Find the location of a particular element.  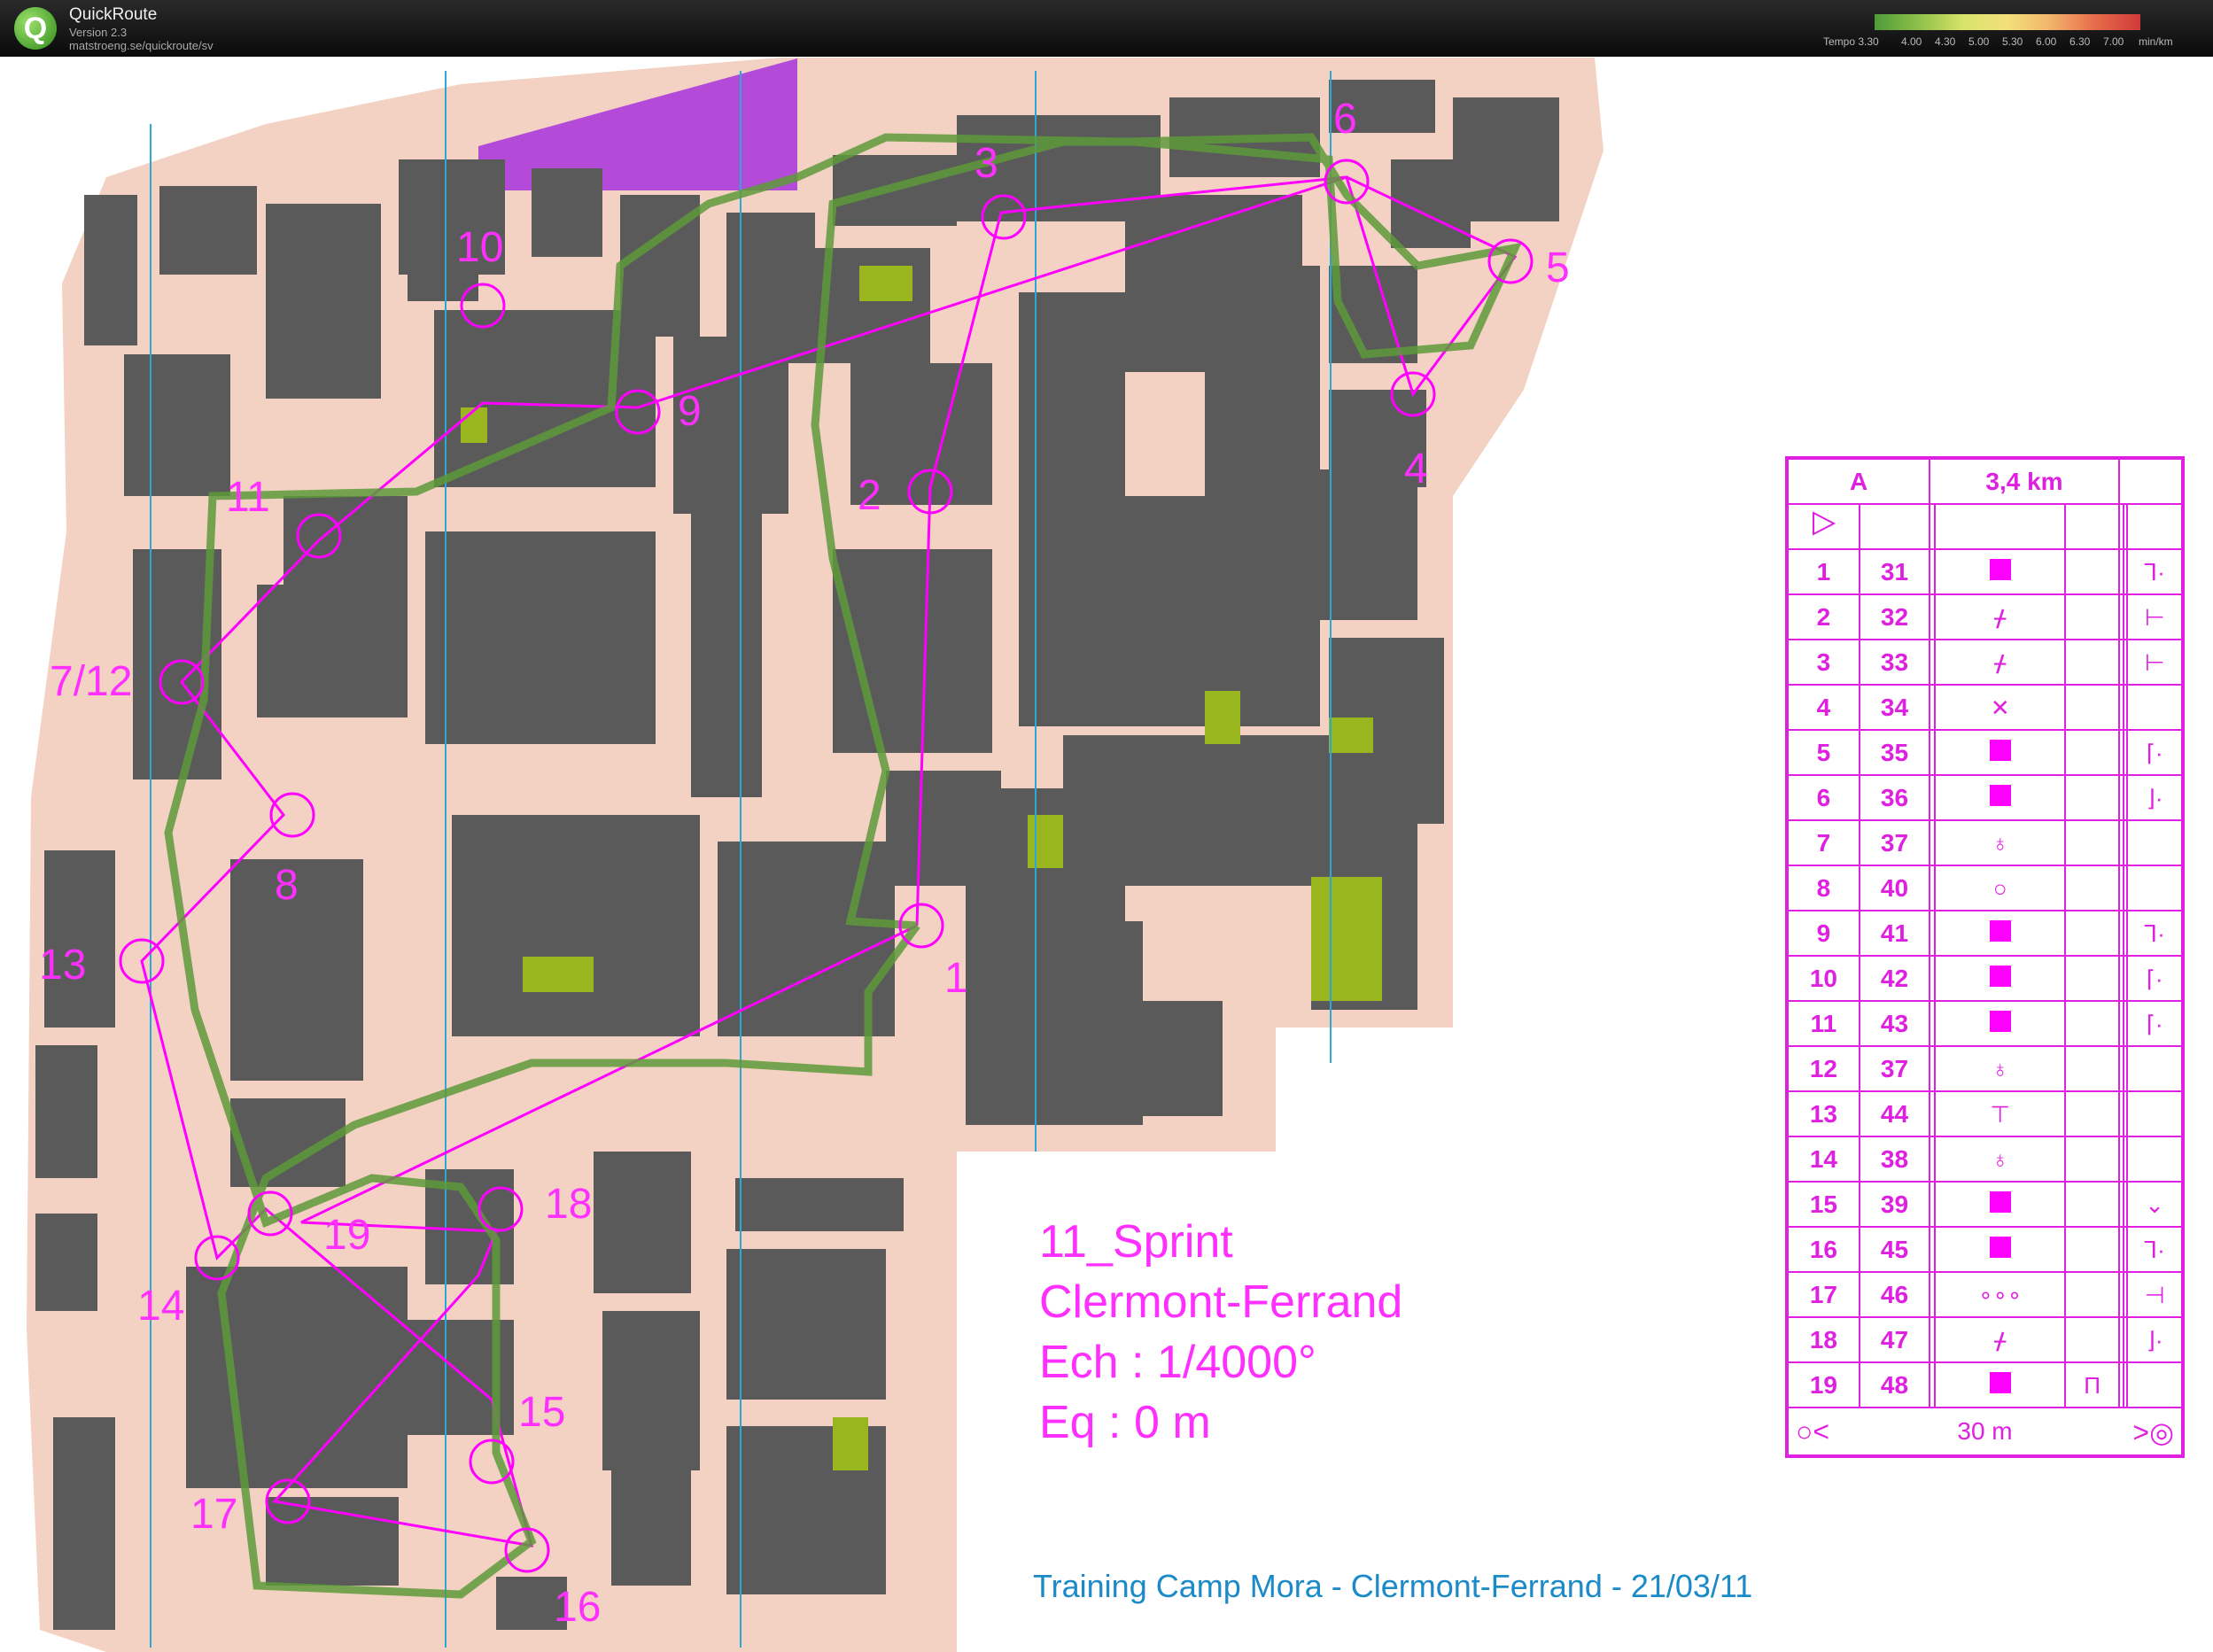

location-symbol: ⌄ is located at coordinates (2155, 1204).